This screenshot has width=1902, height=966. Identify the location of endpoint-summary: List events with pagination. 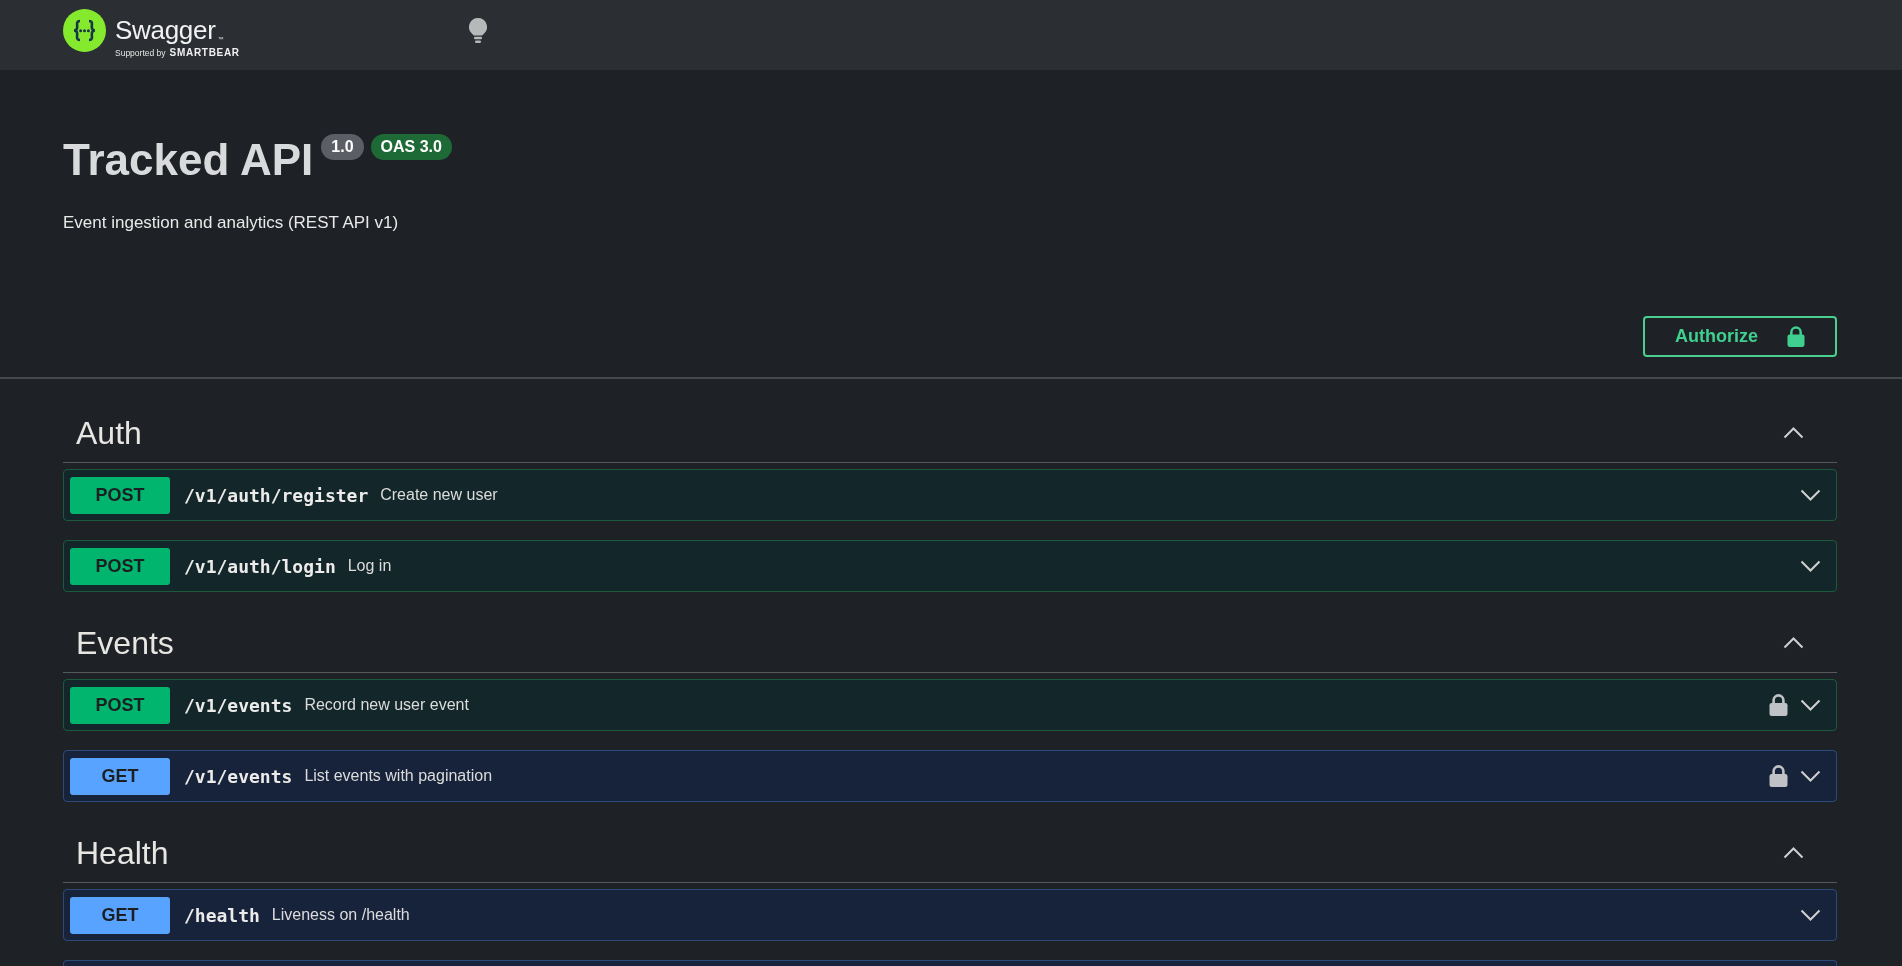
(398, 776).